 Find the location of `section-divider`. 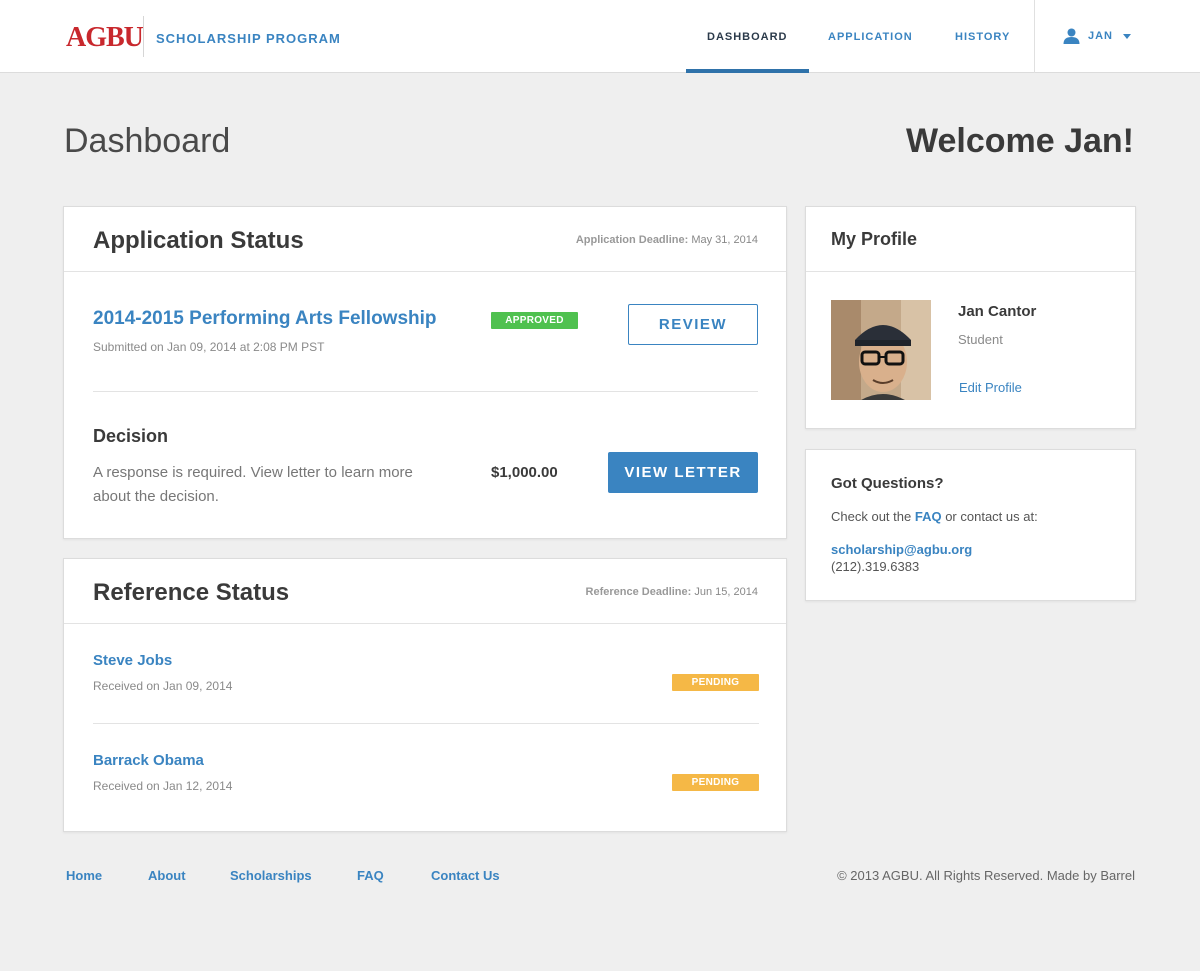

section-divider is located at coordinates (425, 391).